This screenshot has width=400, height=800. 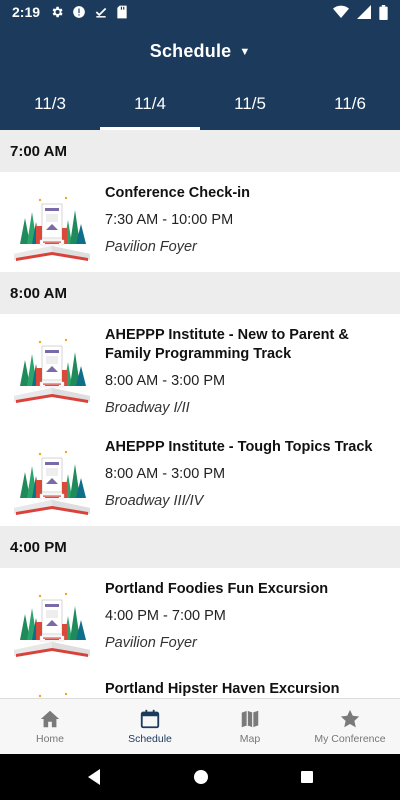 I want to click on bottom-nav: Home Schedule Map My Conference, so click(x=200, y=726).